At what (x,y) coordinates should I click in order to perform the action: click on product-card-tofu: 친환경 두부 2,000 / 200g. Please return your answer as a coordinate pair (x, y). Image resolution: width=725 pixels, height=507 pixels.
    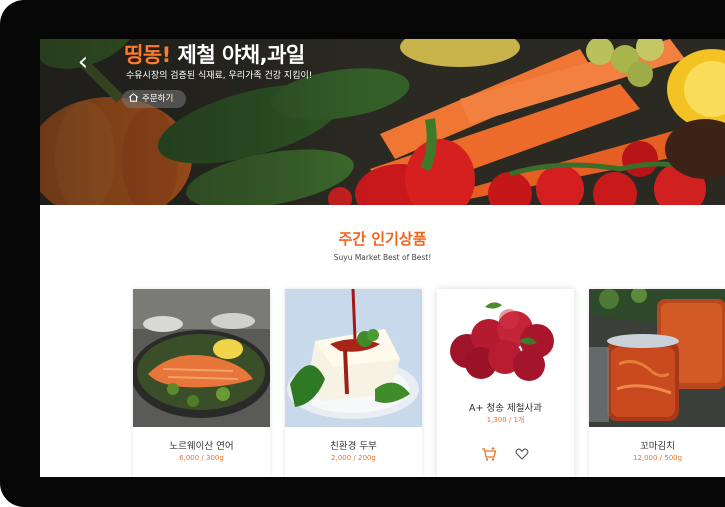
    Looking at the image, I should click on (353, 383).